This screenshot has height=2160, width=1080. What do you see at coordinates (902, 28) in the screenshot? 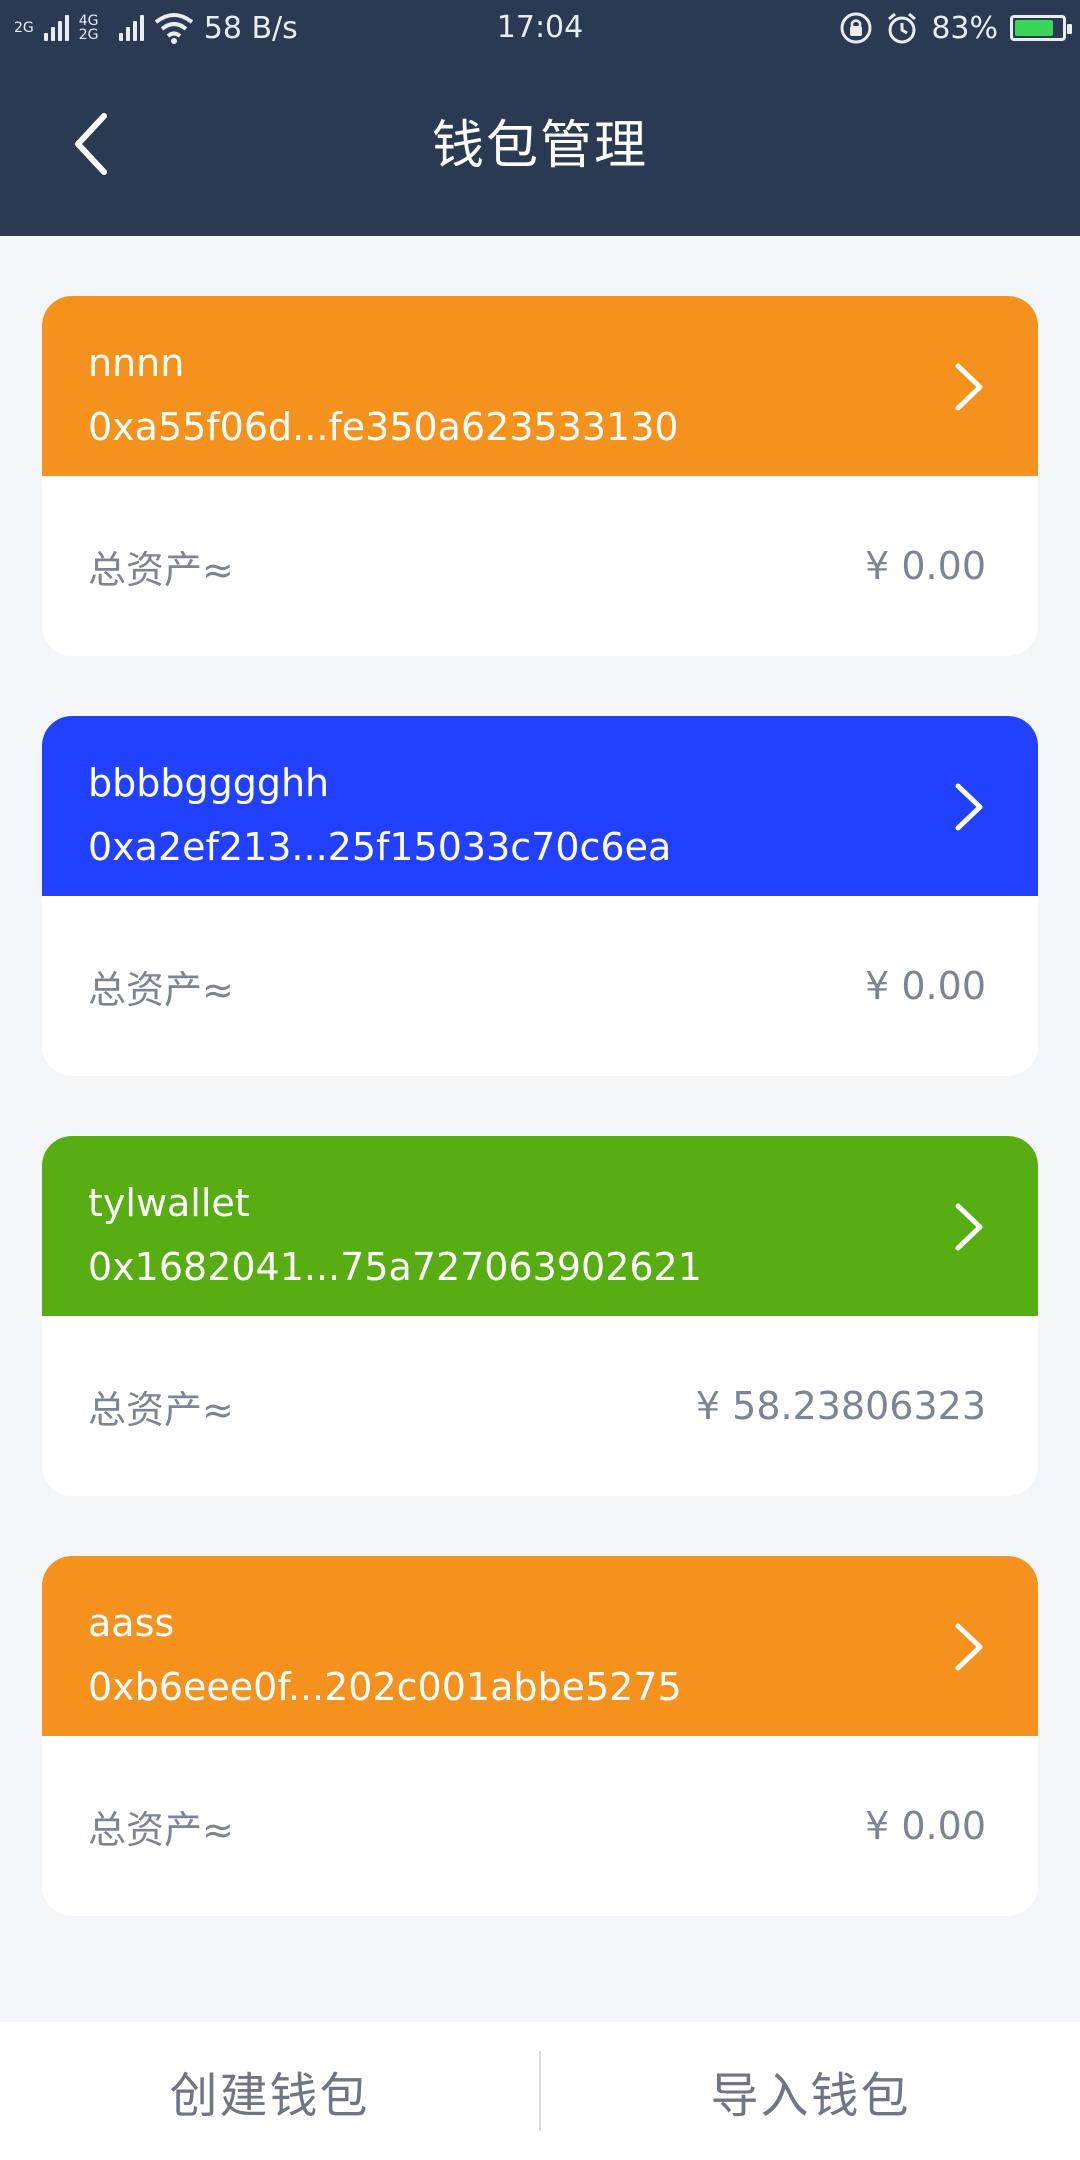
I see `alarm-icon` at bounding box center [902, 28].